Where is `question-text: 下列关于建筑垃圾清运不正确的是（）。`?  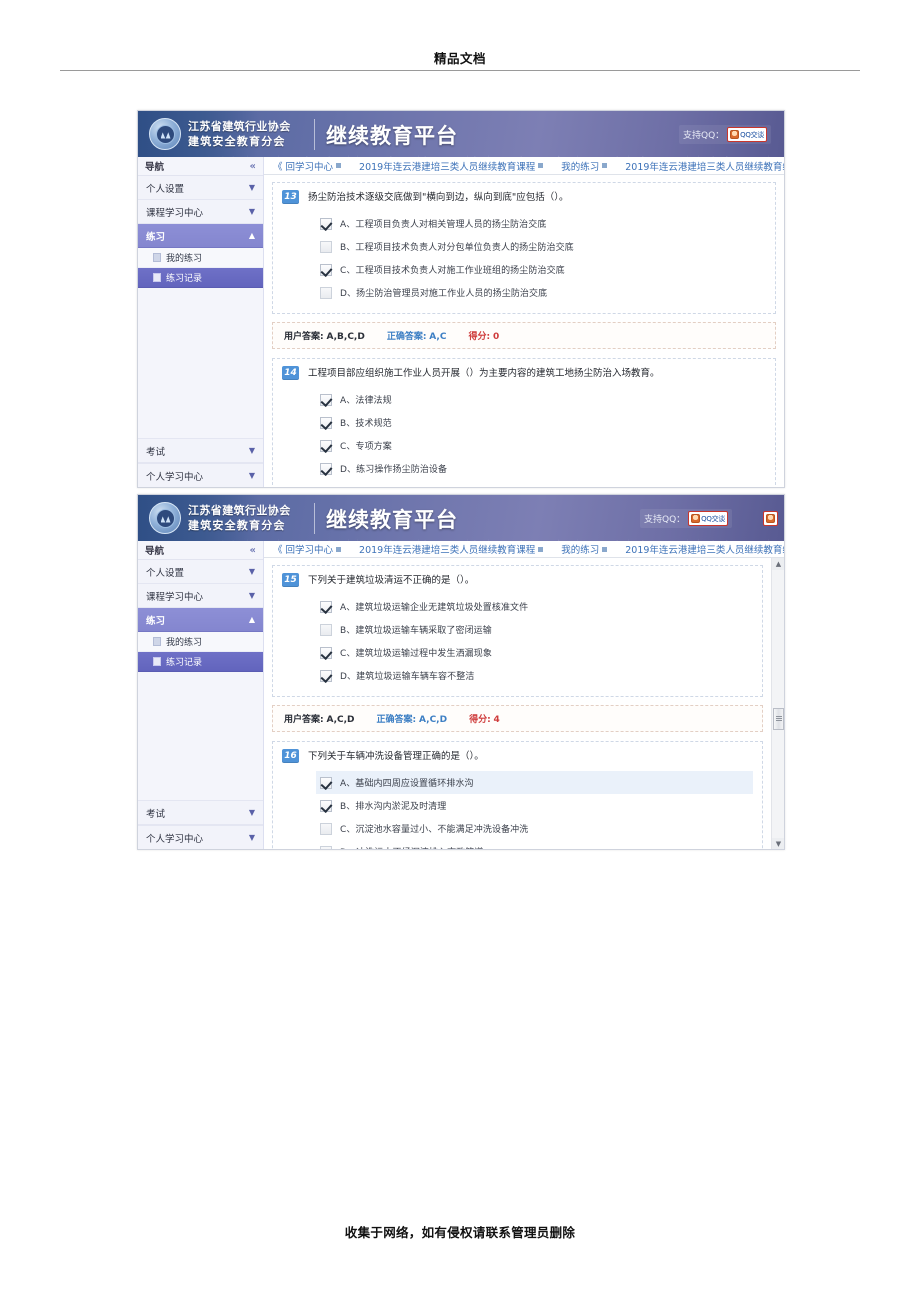 question-text: 下列关于建筑垃圾清运不正确的是（）。 is located at coordinates (391, 581).